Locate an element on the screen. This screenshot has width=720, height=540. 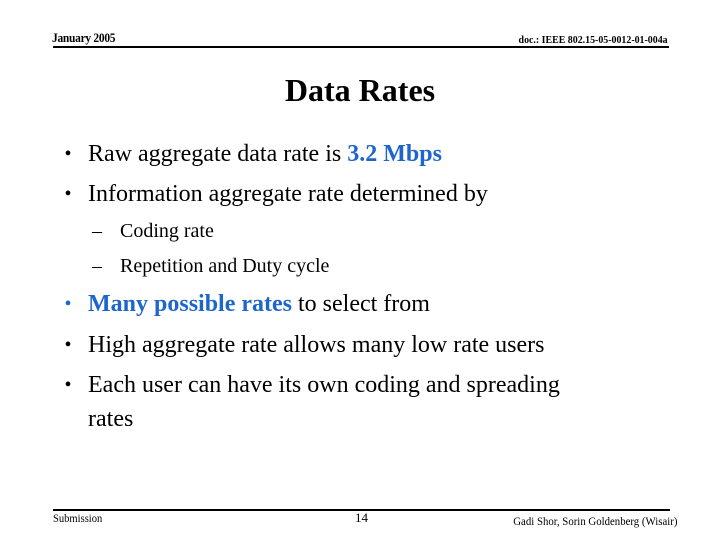
header-doc-id: doc.: IEEE 802.15-05-0012-01-004a is located at coordinates (593, 40).